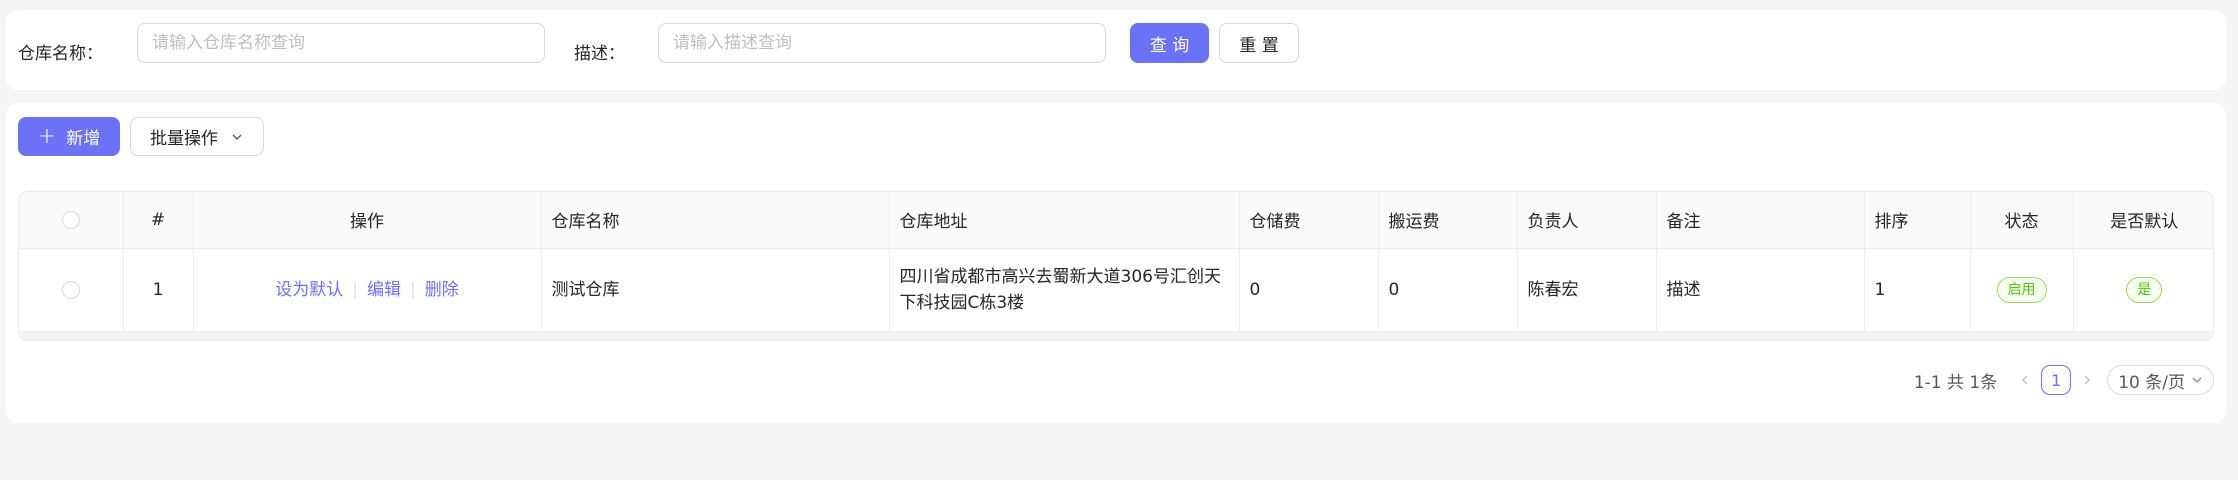 This screenshot has width=2238, height=480. What do you see at coordinates (1116, 335) in the screenshot?
I see `horizontal-scrollbar` at bounding box center [1116, 335].